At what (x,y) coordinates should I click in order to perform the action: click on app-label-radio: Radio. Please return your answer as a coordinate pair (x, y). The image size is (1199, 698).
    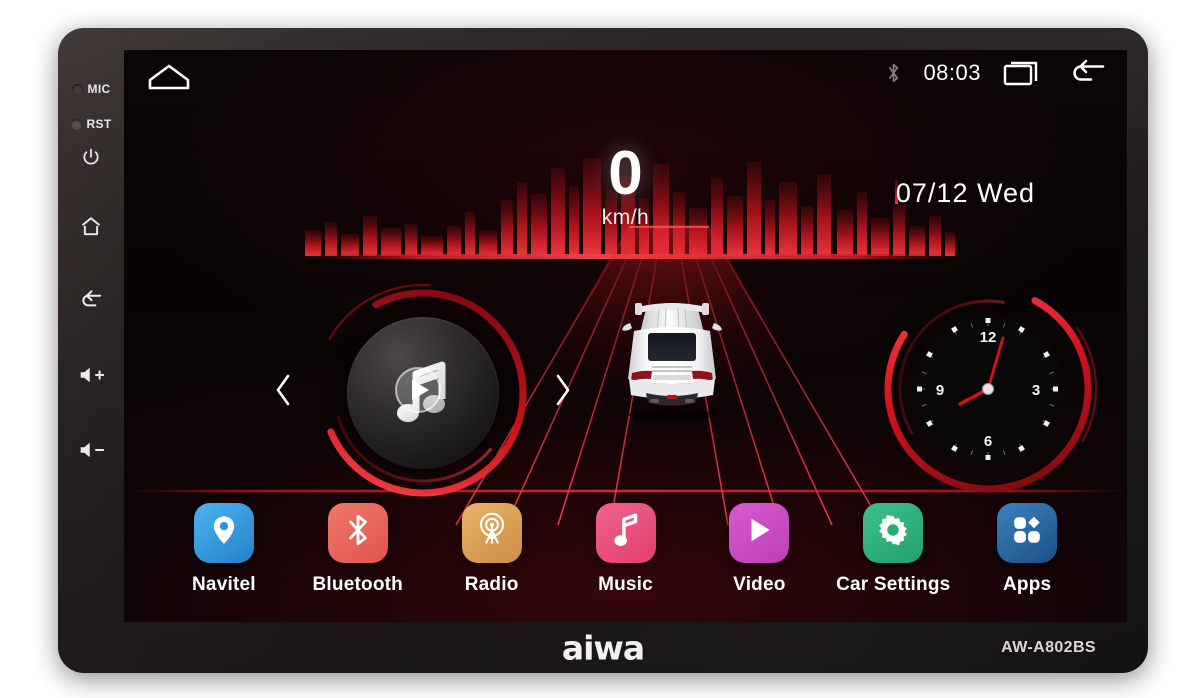
    Looking at the image, I should click on (491, 584).